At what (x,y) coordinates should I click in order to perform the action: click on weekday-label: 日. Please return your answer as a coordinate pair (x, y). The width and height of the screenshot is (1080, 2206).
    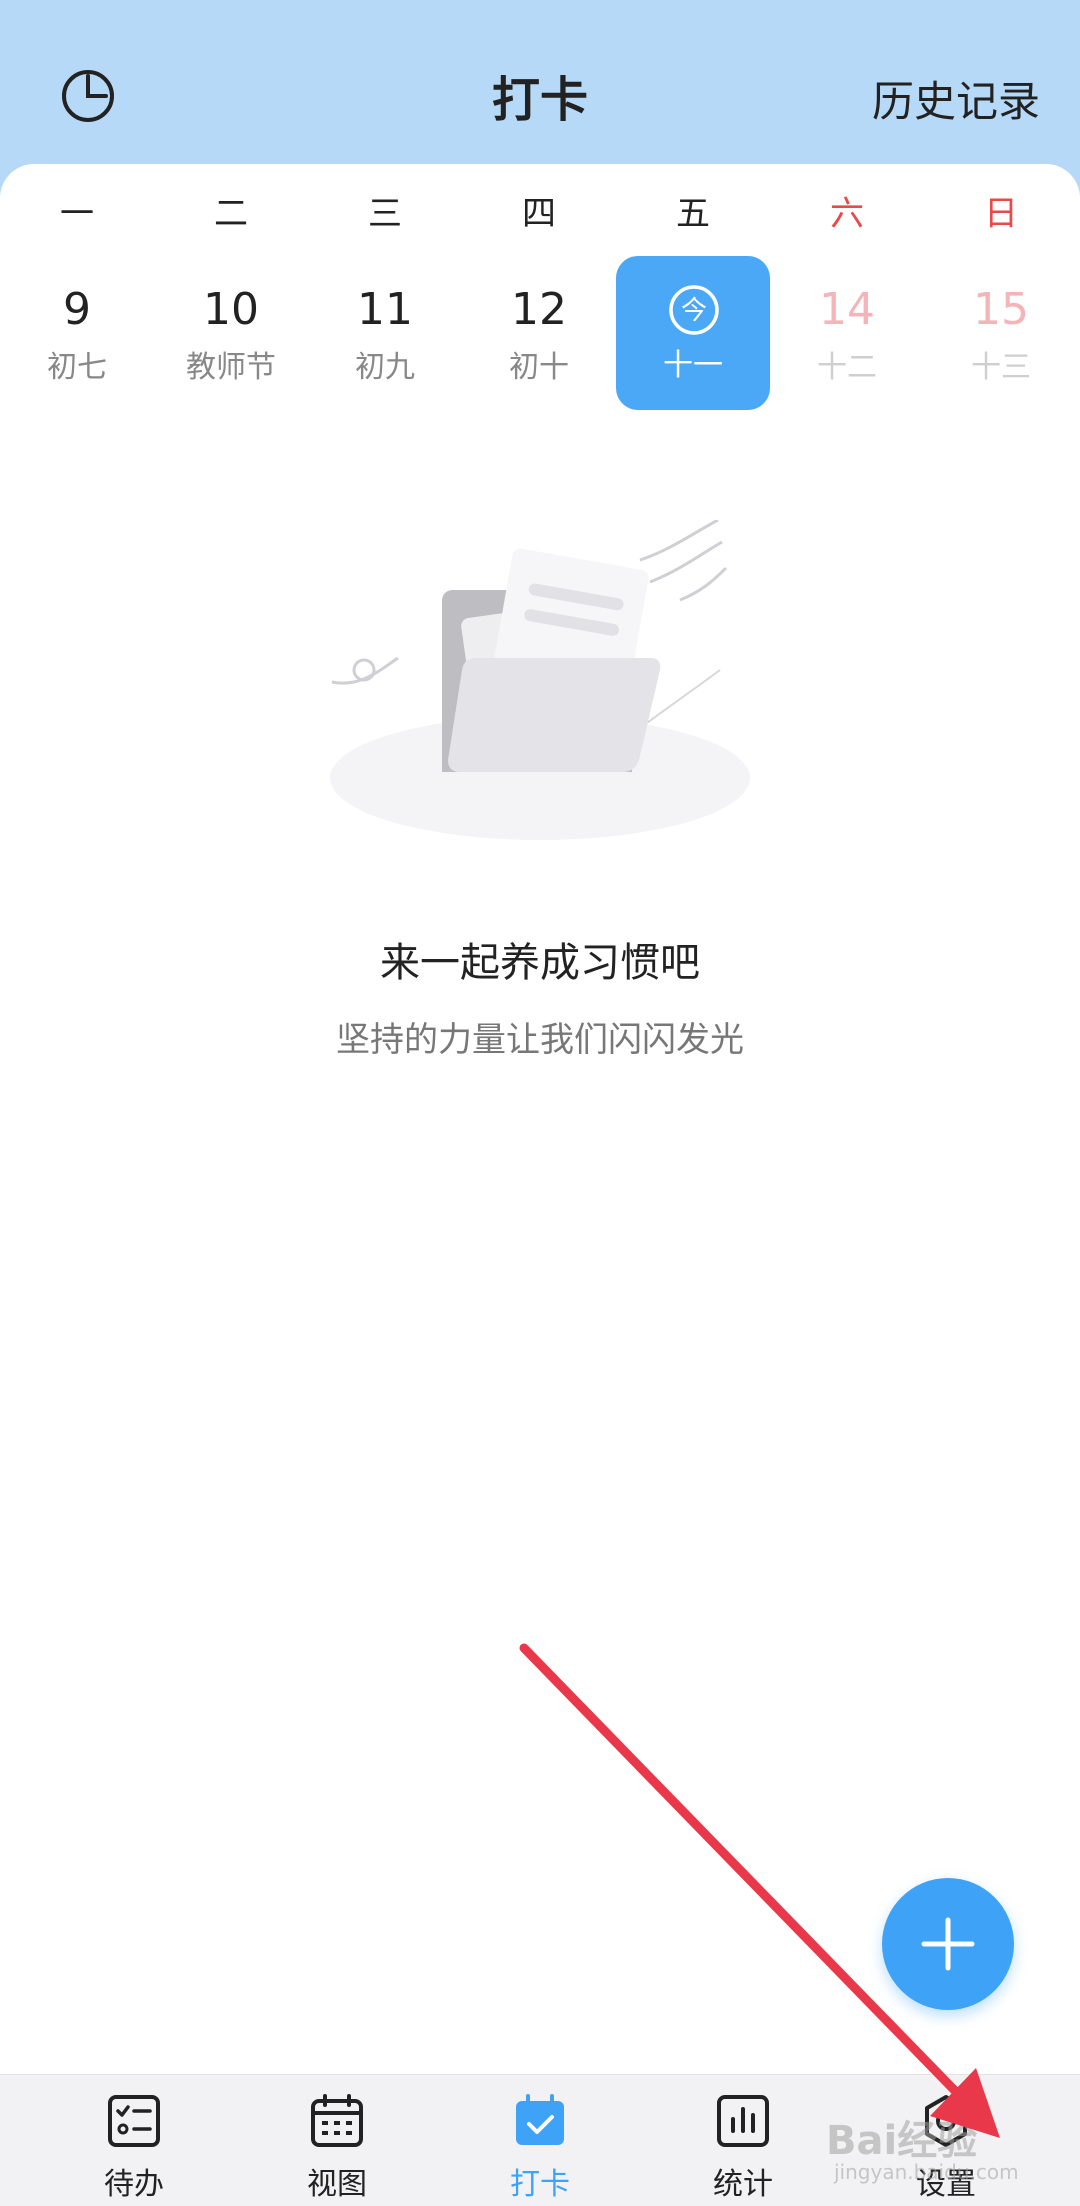
    Looking at the image, I should click on (1001, 214).